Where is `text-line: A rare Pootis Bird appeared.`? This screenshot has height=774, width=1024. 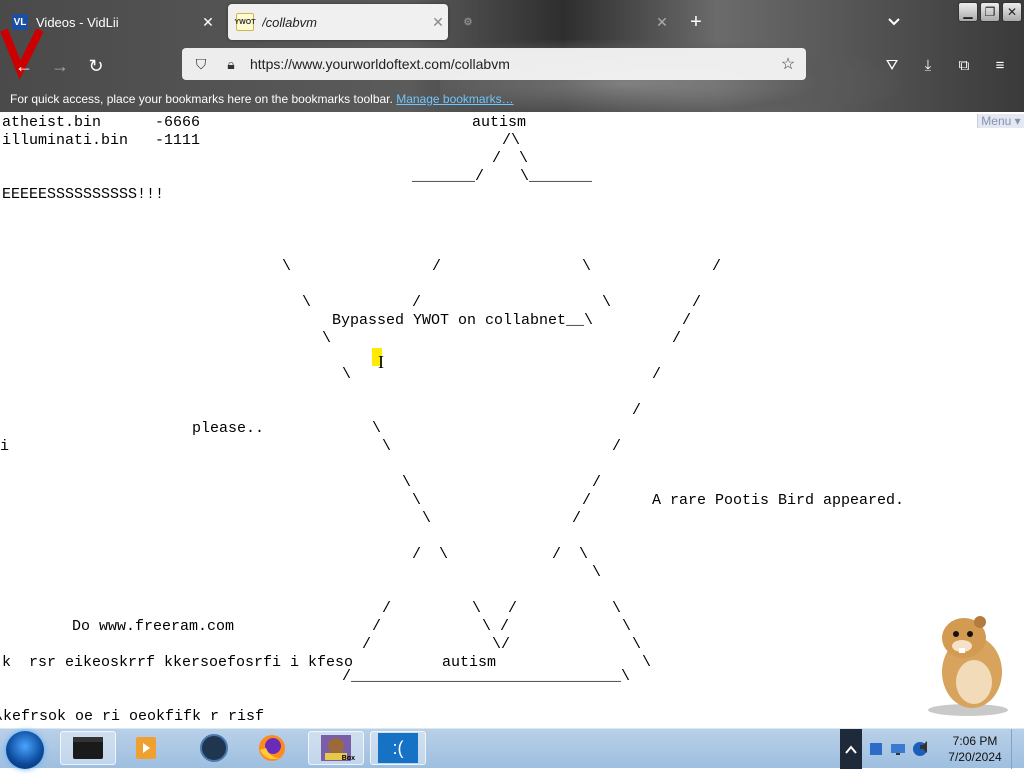
text-line: A rare Pootis Bird appeared. is located at coordinates (778, 500).